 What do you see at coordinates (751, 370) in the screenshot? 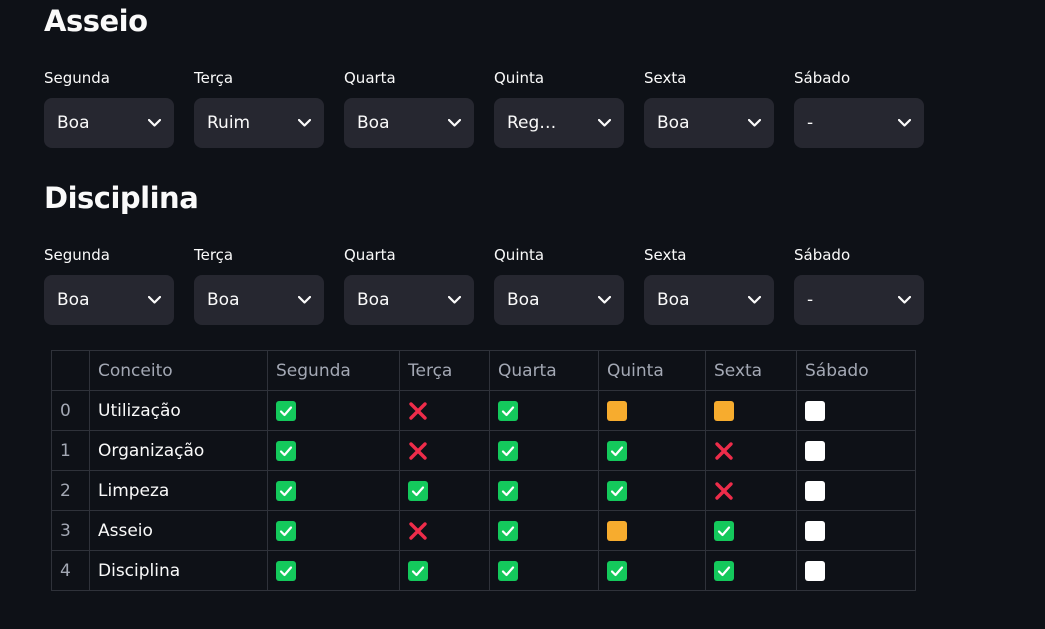
I see `column-header: Sexta` at bounding box center [751, 370].